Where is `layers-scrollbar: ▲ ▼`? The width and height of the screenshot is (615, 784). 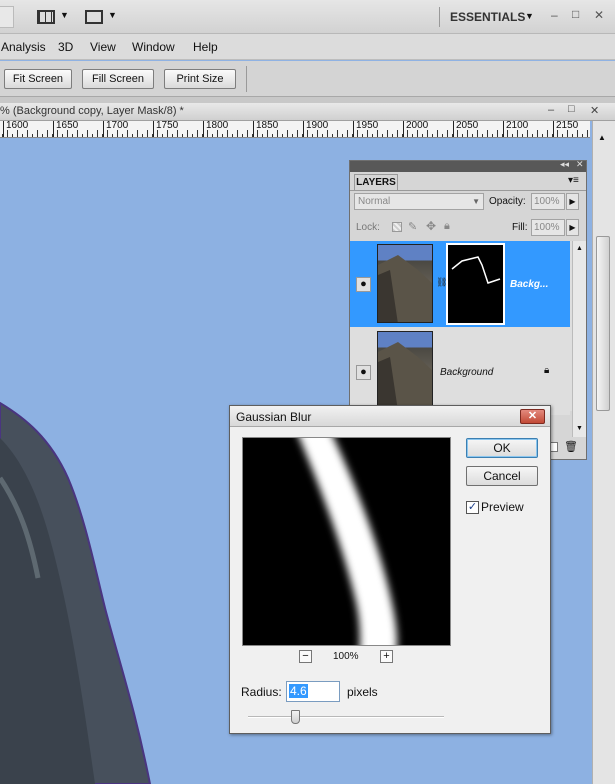 layers-scrollbar: ▲ ▼ is located at coordinates (579, 339).